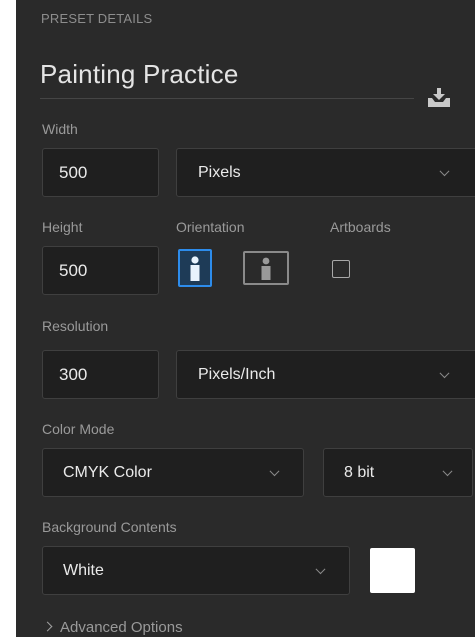 This screenshot has width=475, height=637. I want to click on orientation-label: Orientation, so click(210, 227).